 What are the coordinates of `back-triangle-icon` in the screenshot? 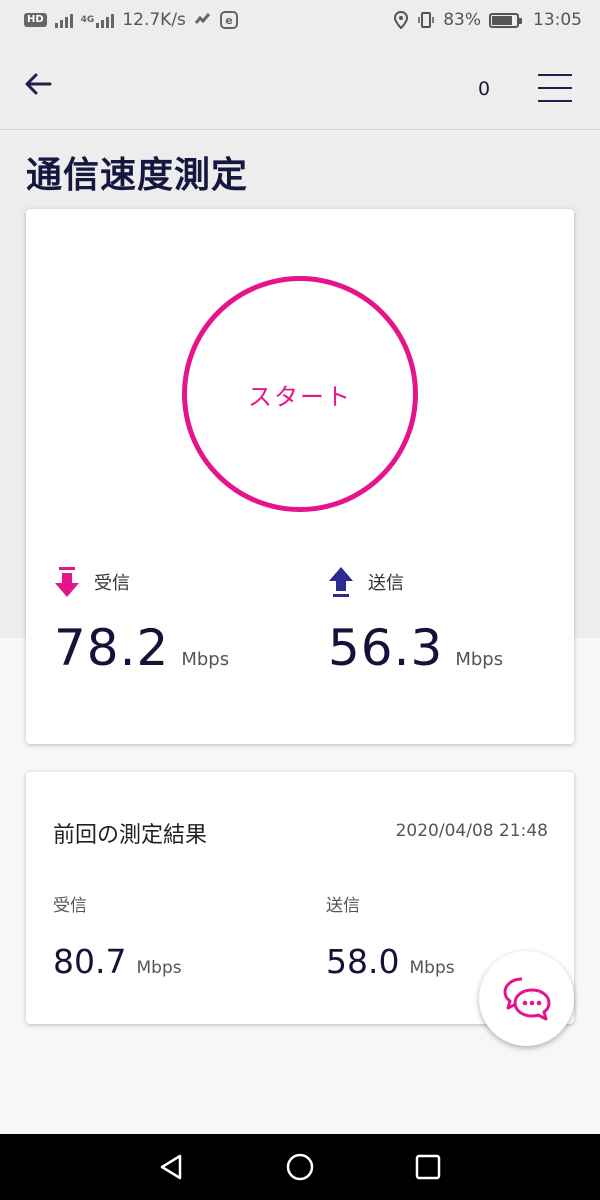 It's located at (171, 1167).